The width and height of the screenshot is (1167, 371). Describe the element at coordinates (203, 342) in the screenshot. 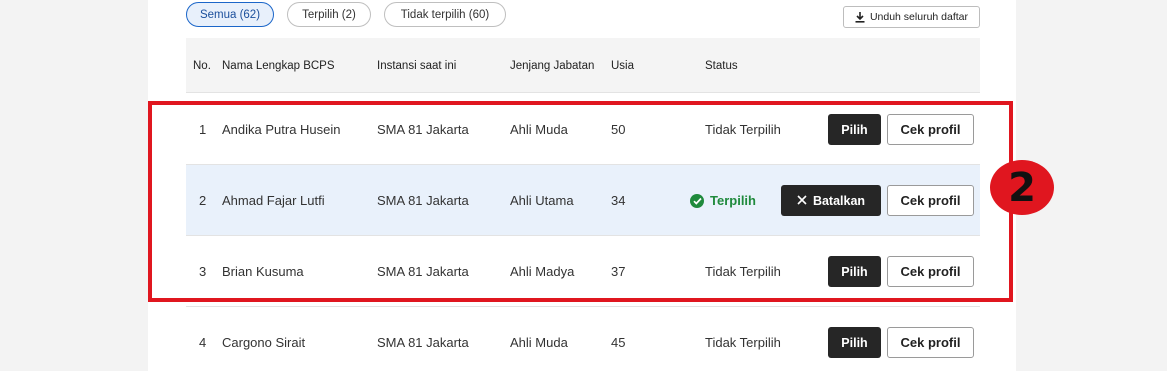

I see `row-number: 4` at that location.